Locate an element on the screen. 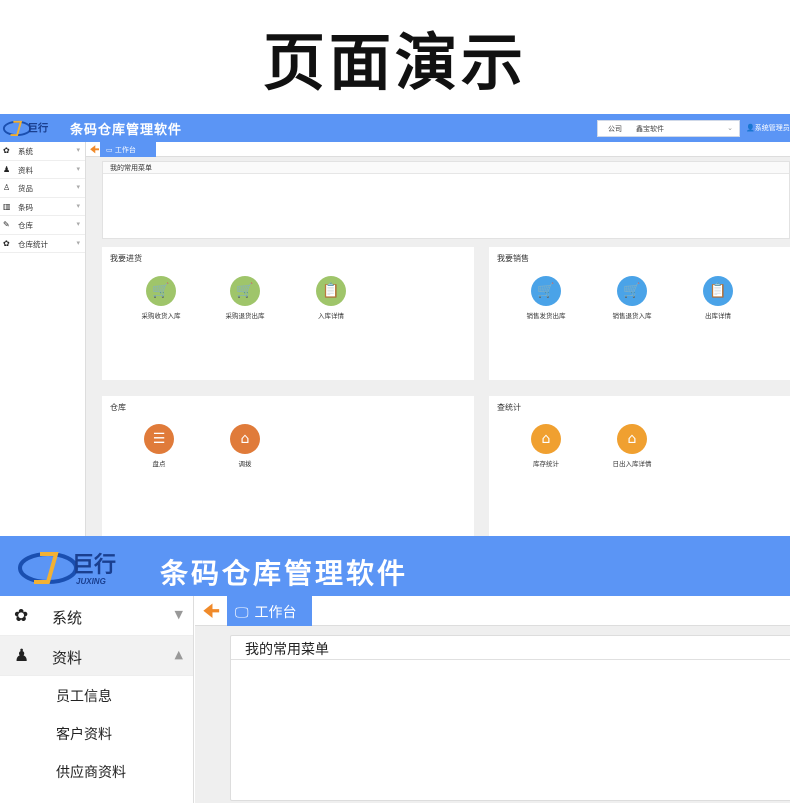 Image resolution: width=790 pixels, height=803 pixels. sidebar-item-barcode: ▥ 条码 ▾ is located at coordinates (42, 207).